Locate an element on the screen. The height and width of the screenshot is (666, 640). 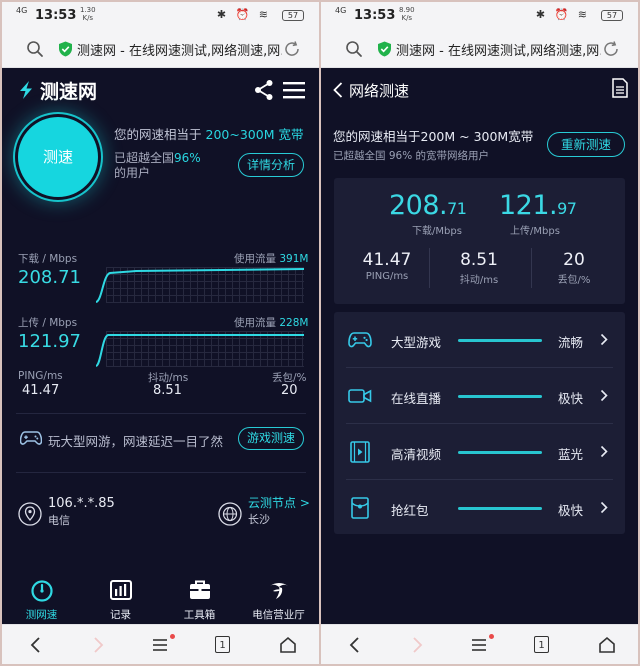
network-speed-indicator: 1.30 K/s is located at coordinates (88, 14).